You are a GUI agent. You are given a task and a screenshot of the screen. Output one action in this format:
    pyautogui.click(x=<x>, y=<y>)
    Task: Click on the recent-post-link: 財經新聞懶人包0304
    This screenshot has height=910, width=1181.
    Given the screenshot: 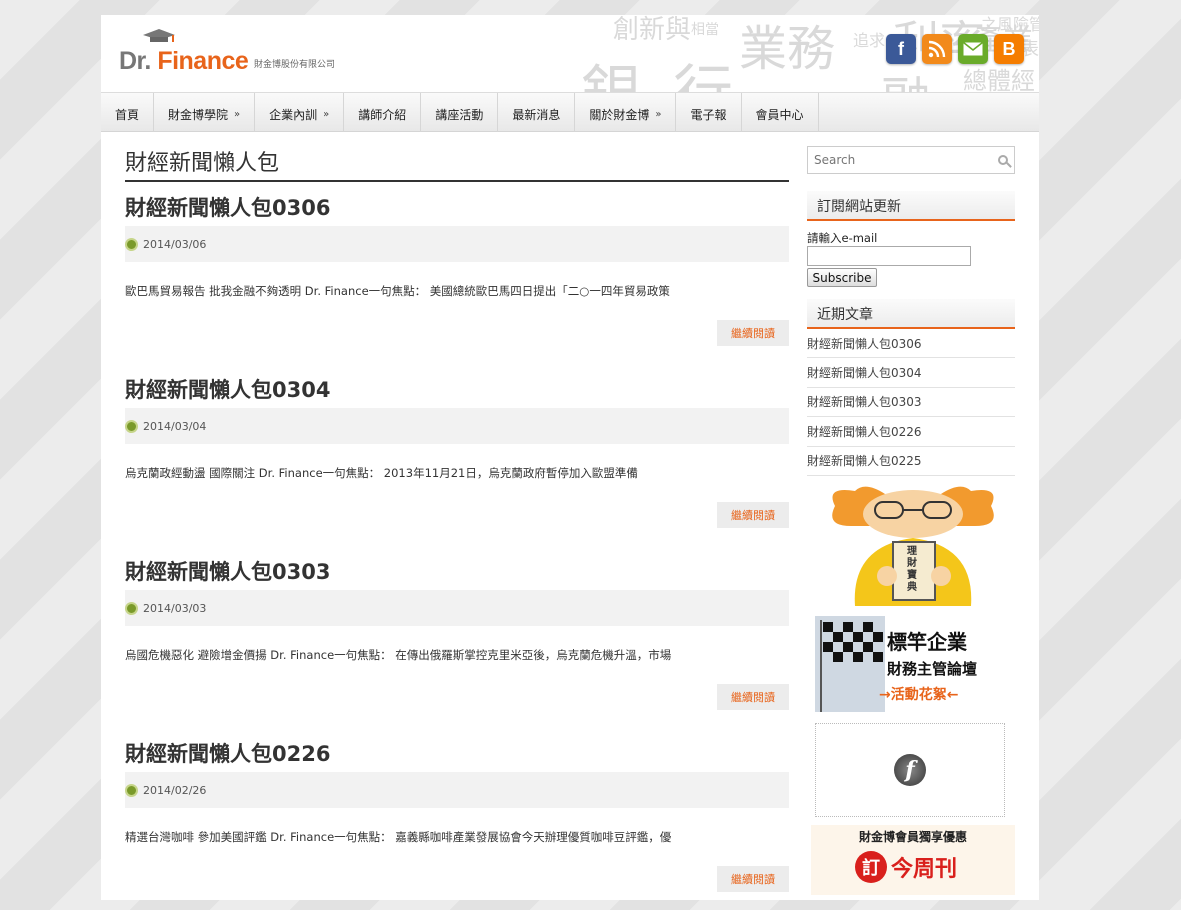 What is the action you would take?
    pyautogui.click(x=911, y=373)
    